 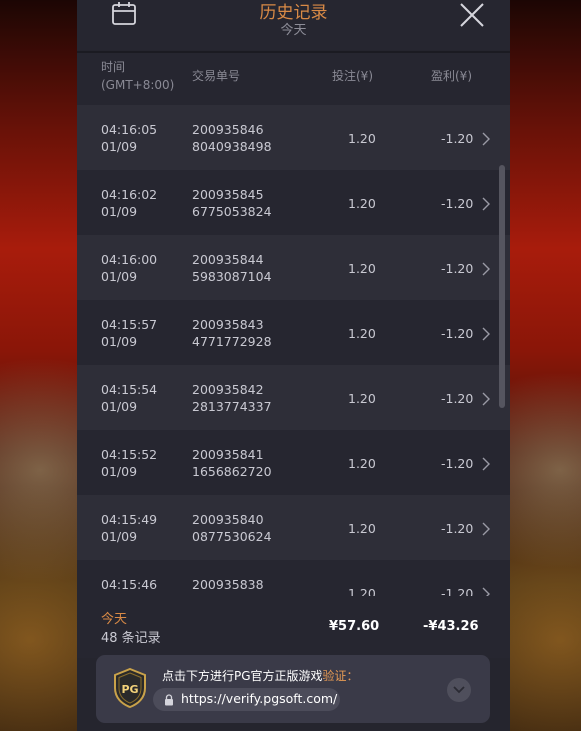 I want to click on row-order-part1: 200935840, so click(x=228, y=519).